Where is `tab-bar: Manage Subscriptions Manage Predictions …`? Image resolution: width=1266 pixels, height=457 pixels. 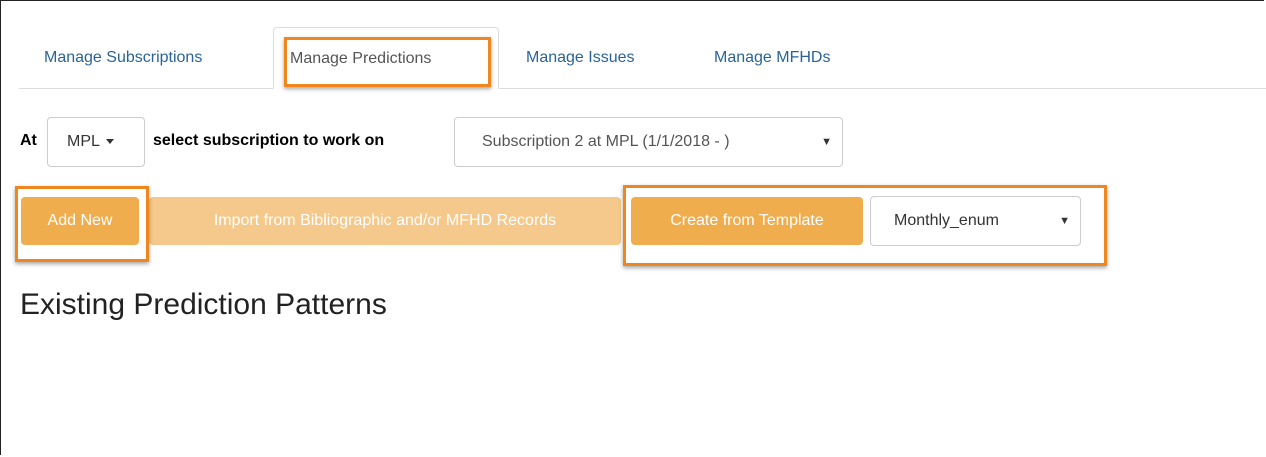
tab-bar: Manage Subscriptions Manage Predictions … is located at coordinates (642, 58).